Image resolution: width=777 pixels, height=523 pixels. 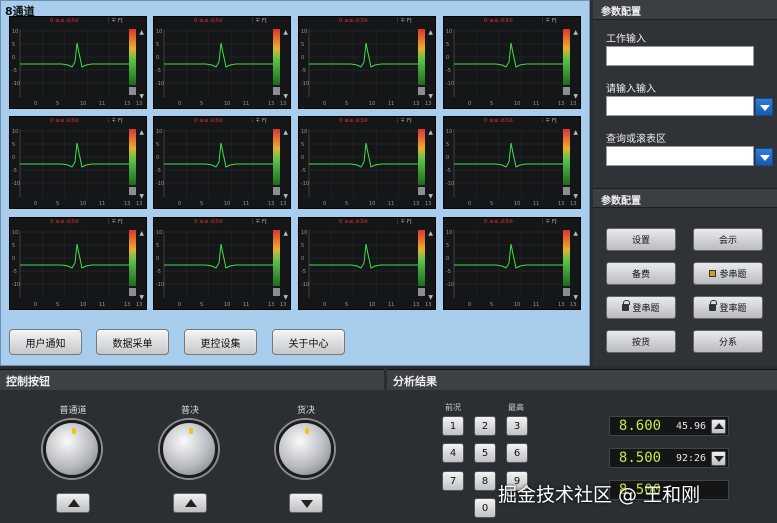 What do you see at coordinates (512, 62) in the screenshot?
I see `scope-channel-4: 10 5 0 -5 -10 0 5 10 11 13 13 0 ≥≤.⊘3⊘ ⋮∓ F⁅ ▲ ▼` at bounding box center [512, 62].